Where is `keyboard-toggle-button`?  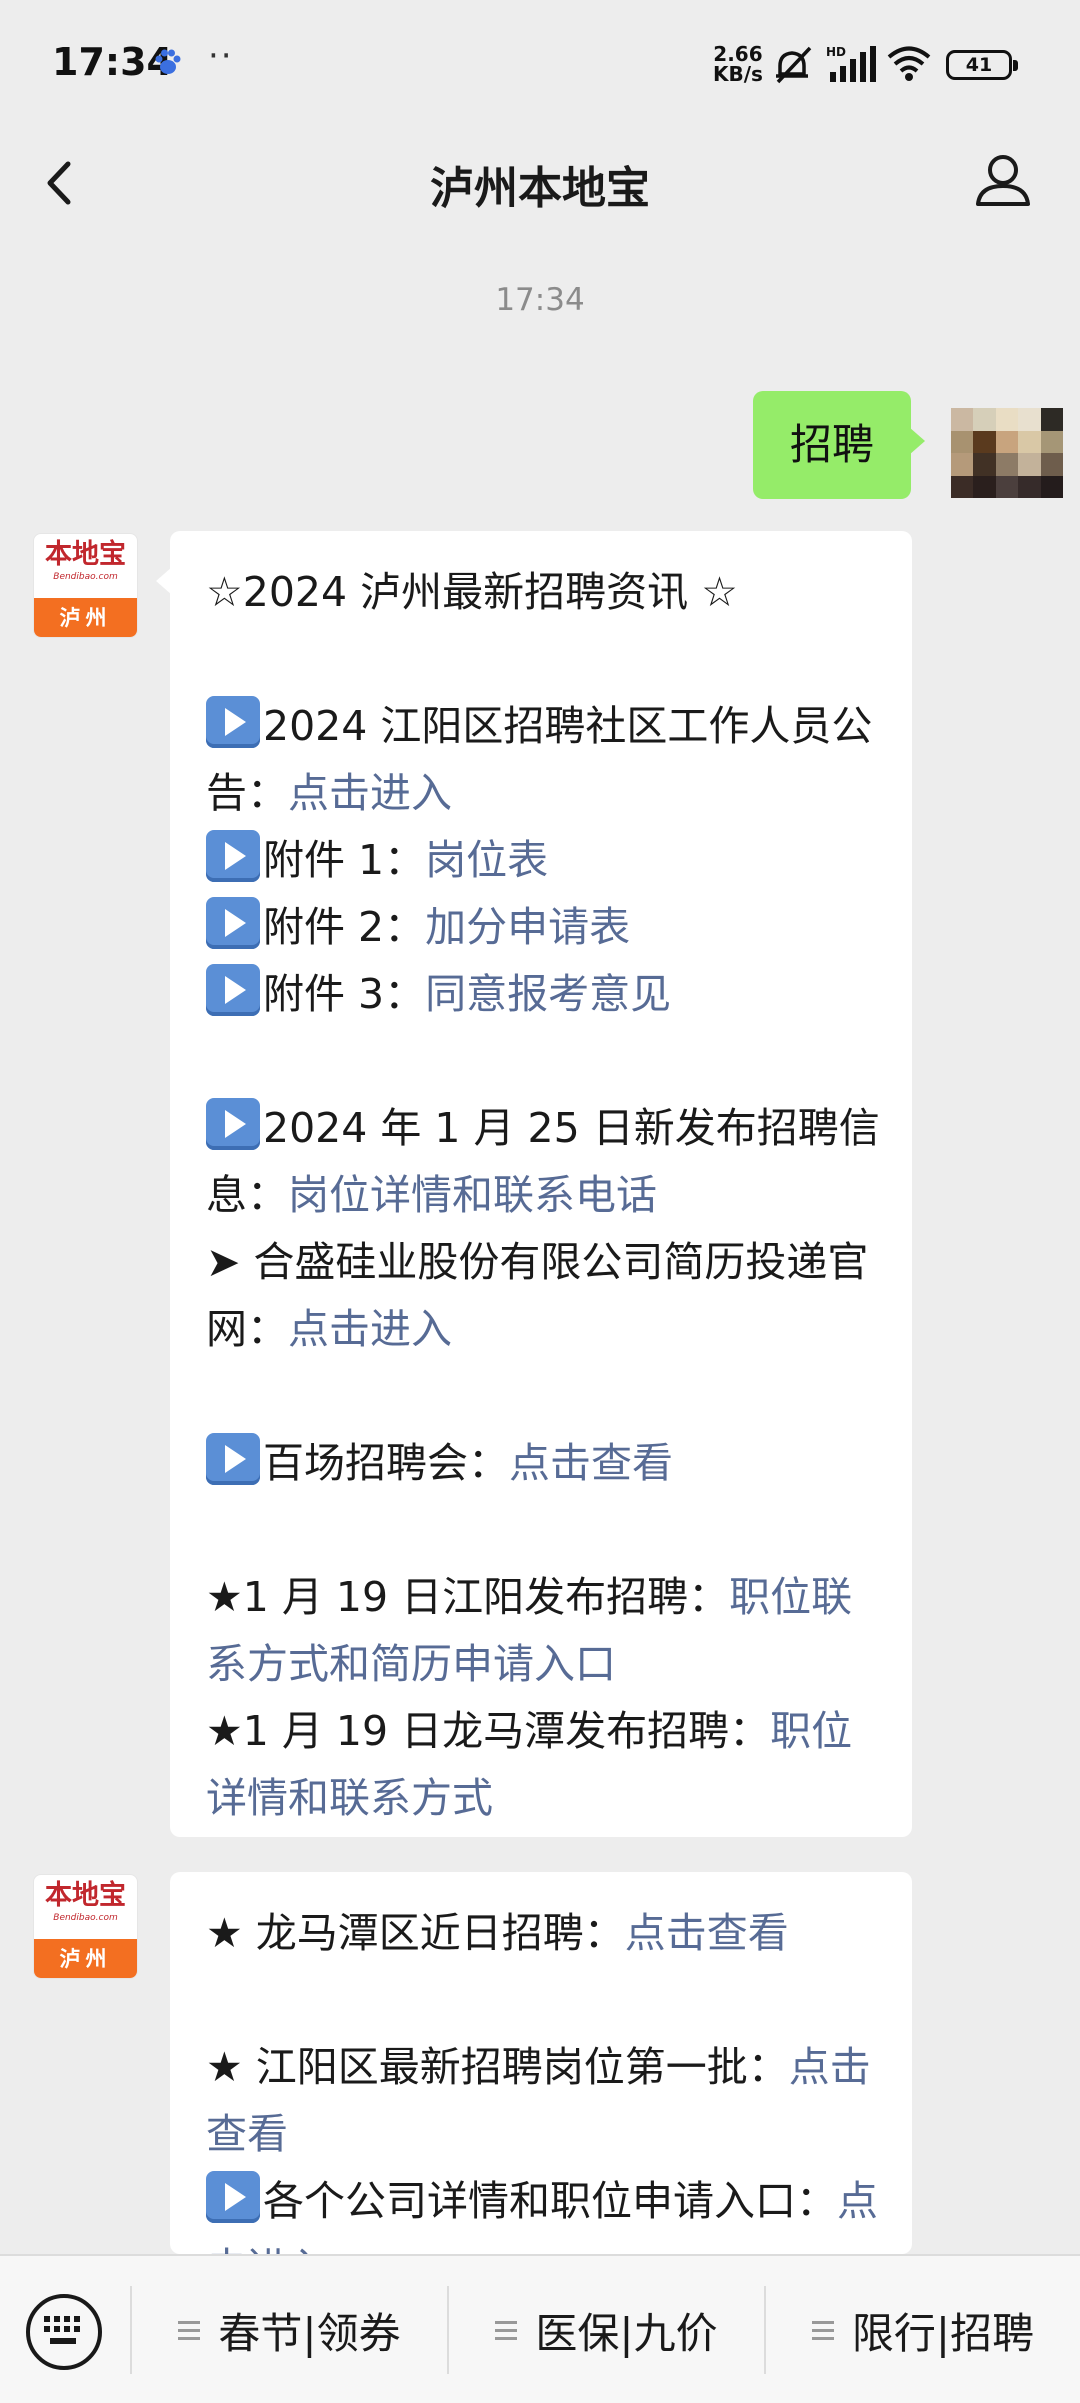
keyboard-toggle-button is located at coordinates (64, 2332).